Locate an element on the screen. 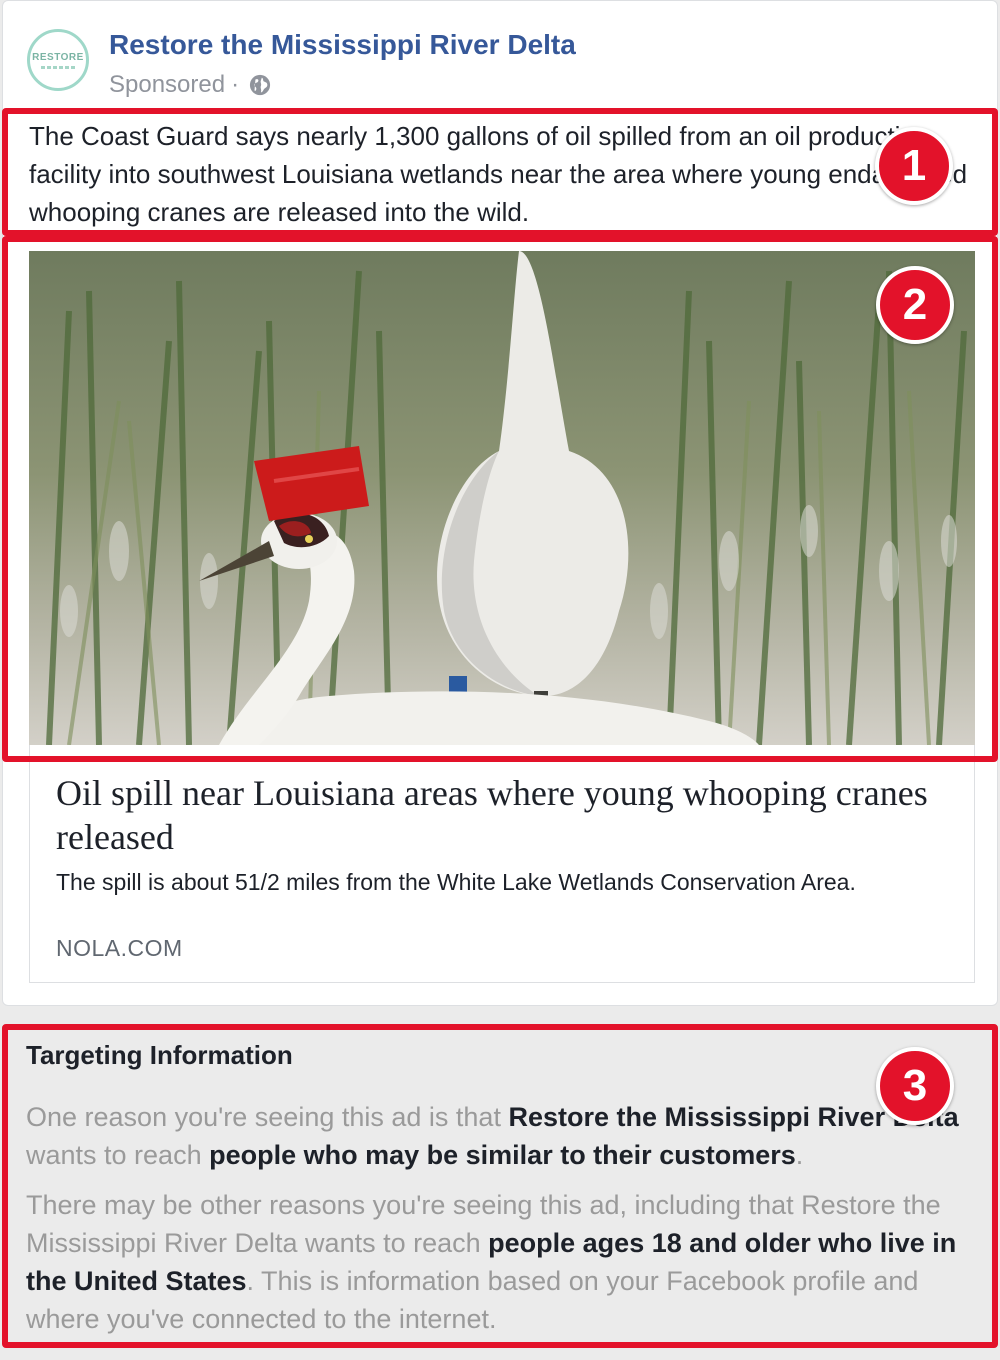 This screenshot has height=1360, width=1000. globe-icon is located at coordinates (260, 85).